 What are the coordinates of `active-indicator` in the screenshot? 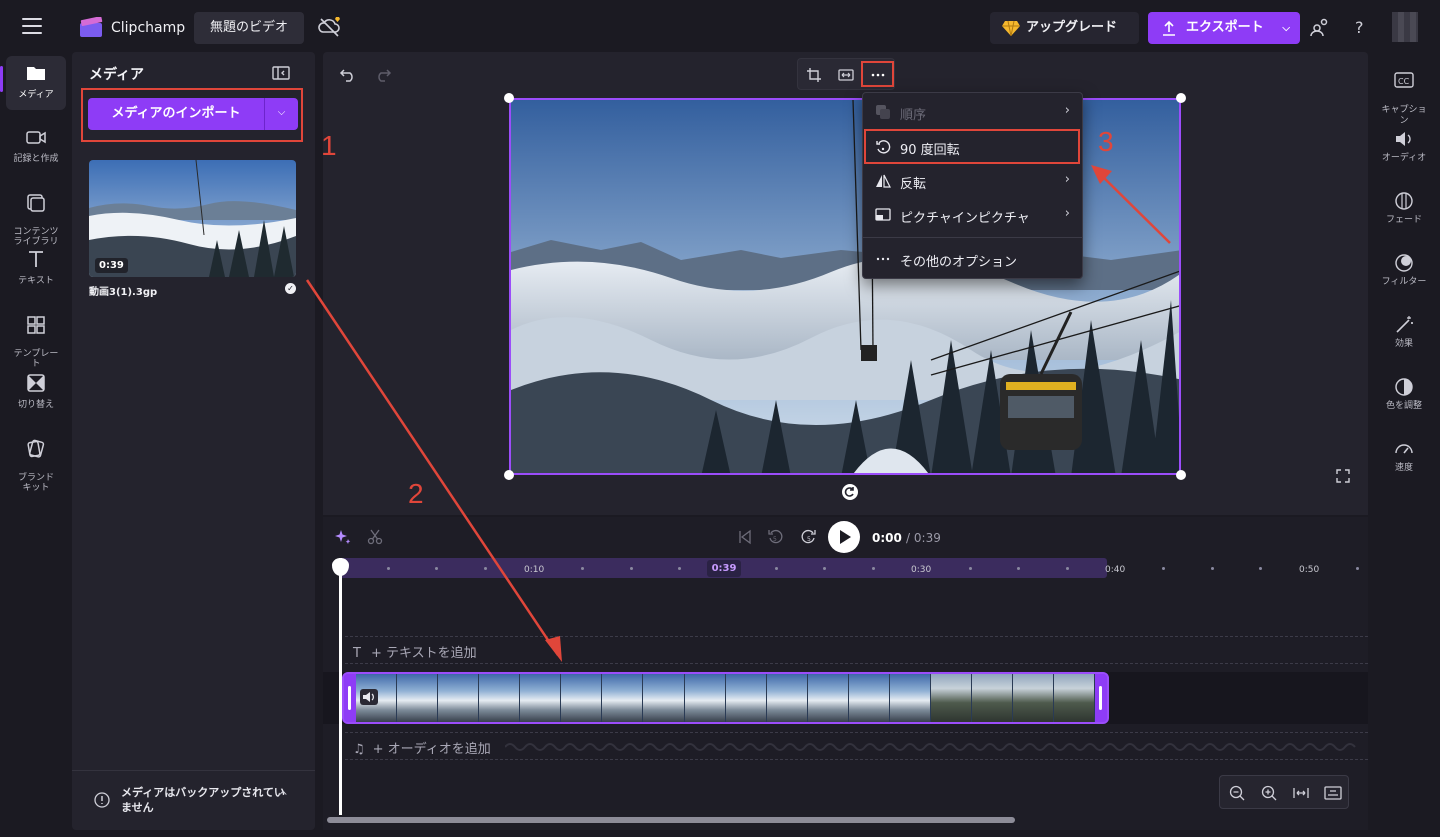 It's located at (1, 79).